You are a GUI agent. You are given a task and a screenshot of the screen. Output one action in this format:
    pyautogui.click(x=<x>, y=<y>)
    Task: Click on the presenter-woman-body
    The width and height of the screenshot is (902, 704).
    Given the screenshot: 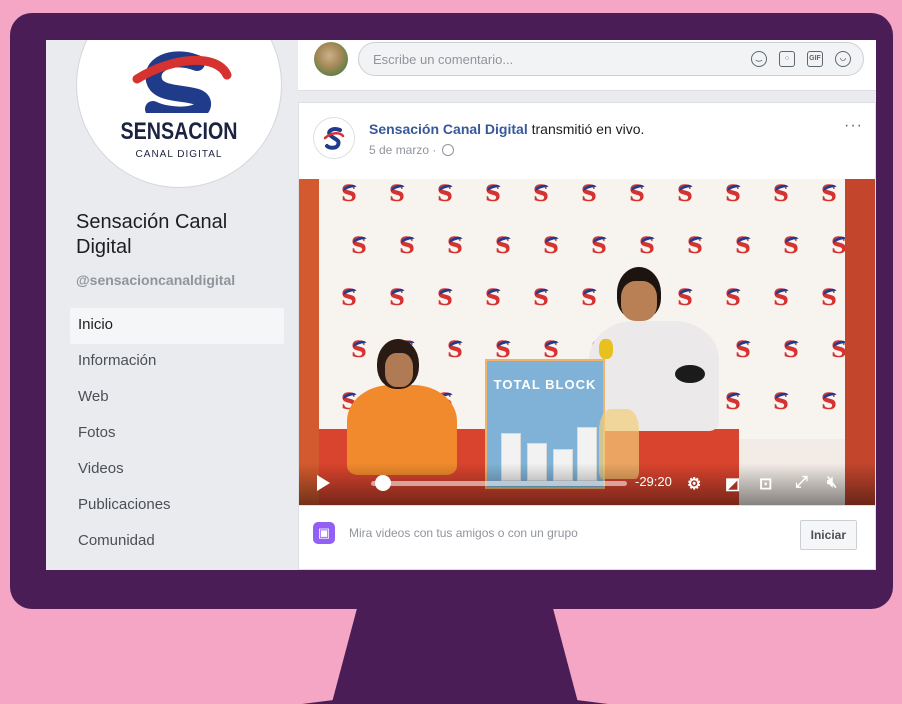 What is the action you would take?
    pyautogui.click(x=402, y=430)
    